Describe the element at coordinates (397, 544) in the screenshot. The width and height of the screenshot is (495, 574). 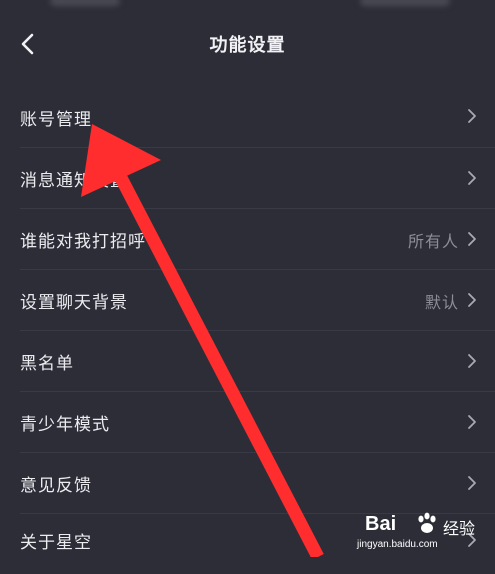
I see `watermark-url: jingyan.baidu.com` at that location.